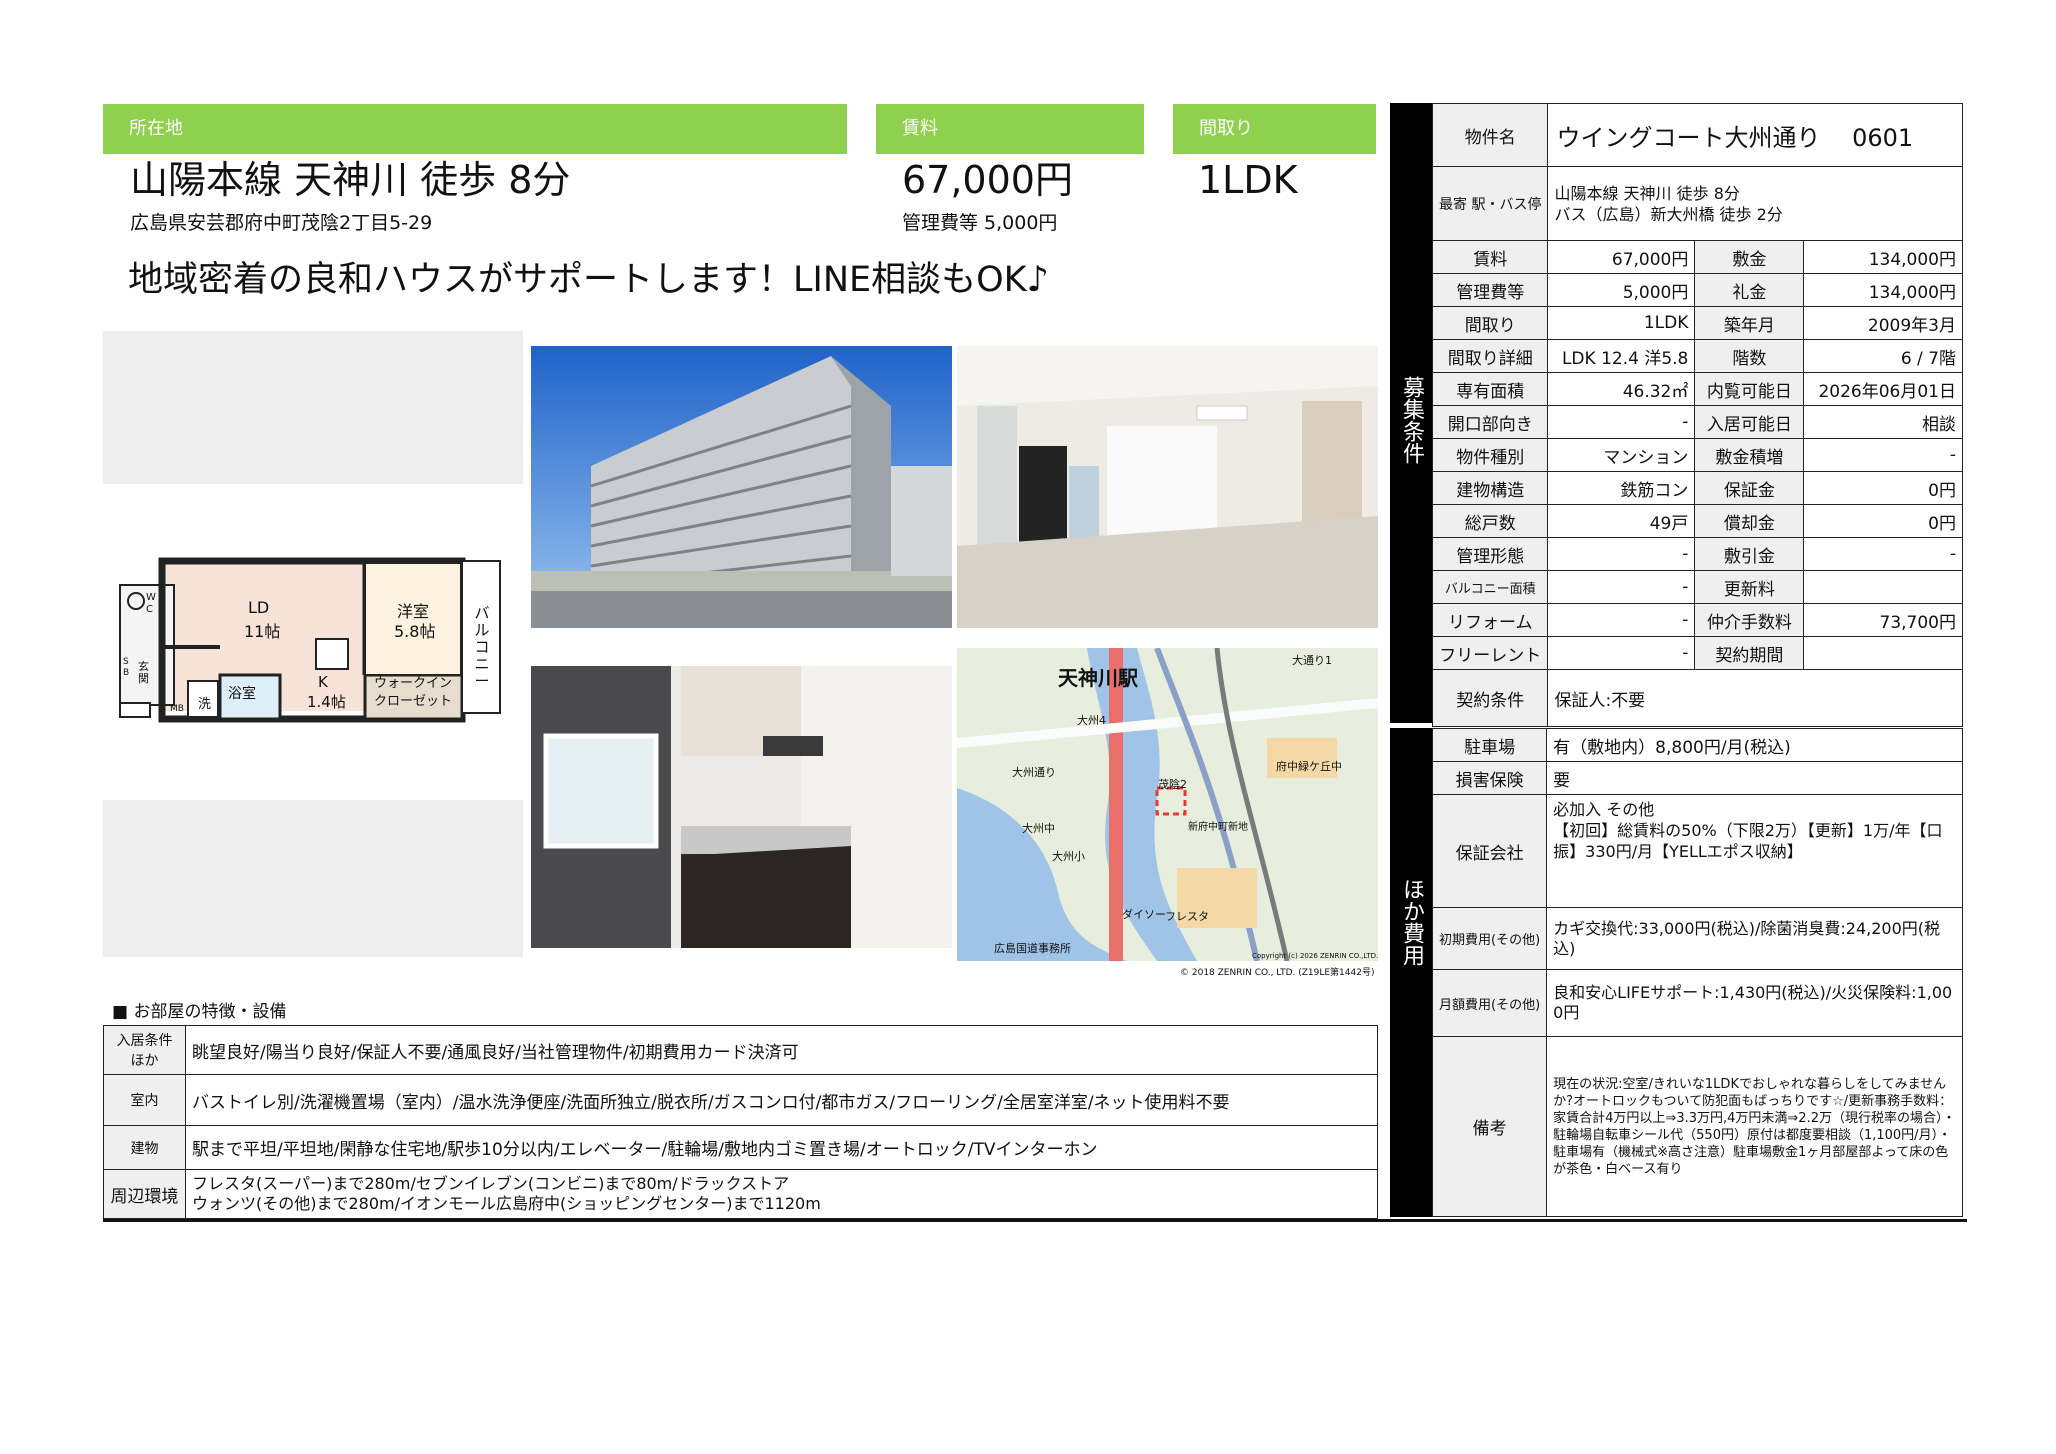 The width and height of the screenshot is (2056, 1454). I want to click on table-row: 管理形態 - 敷引金 -, so click(1697, 554).